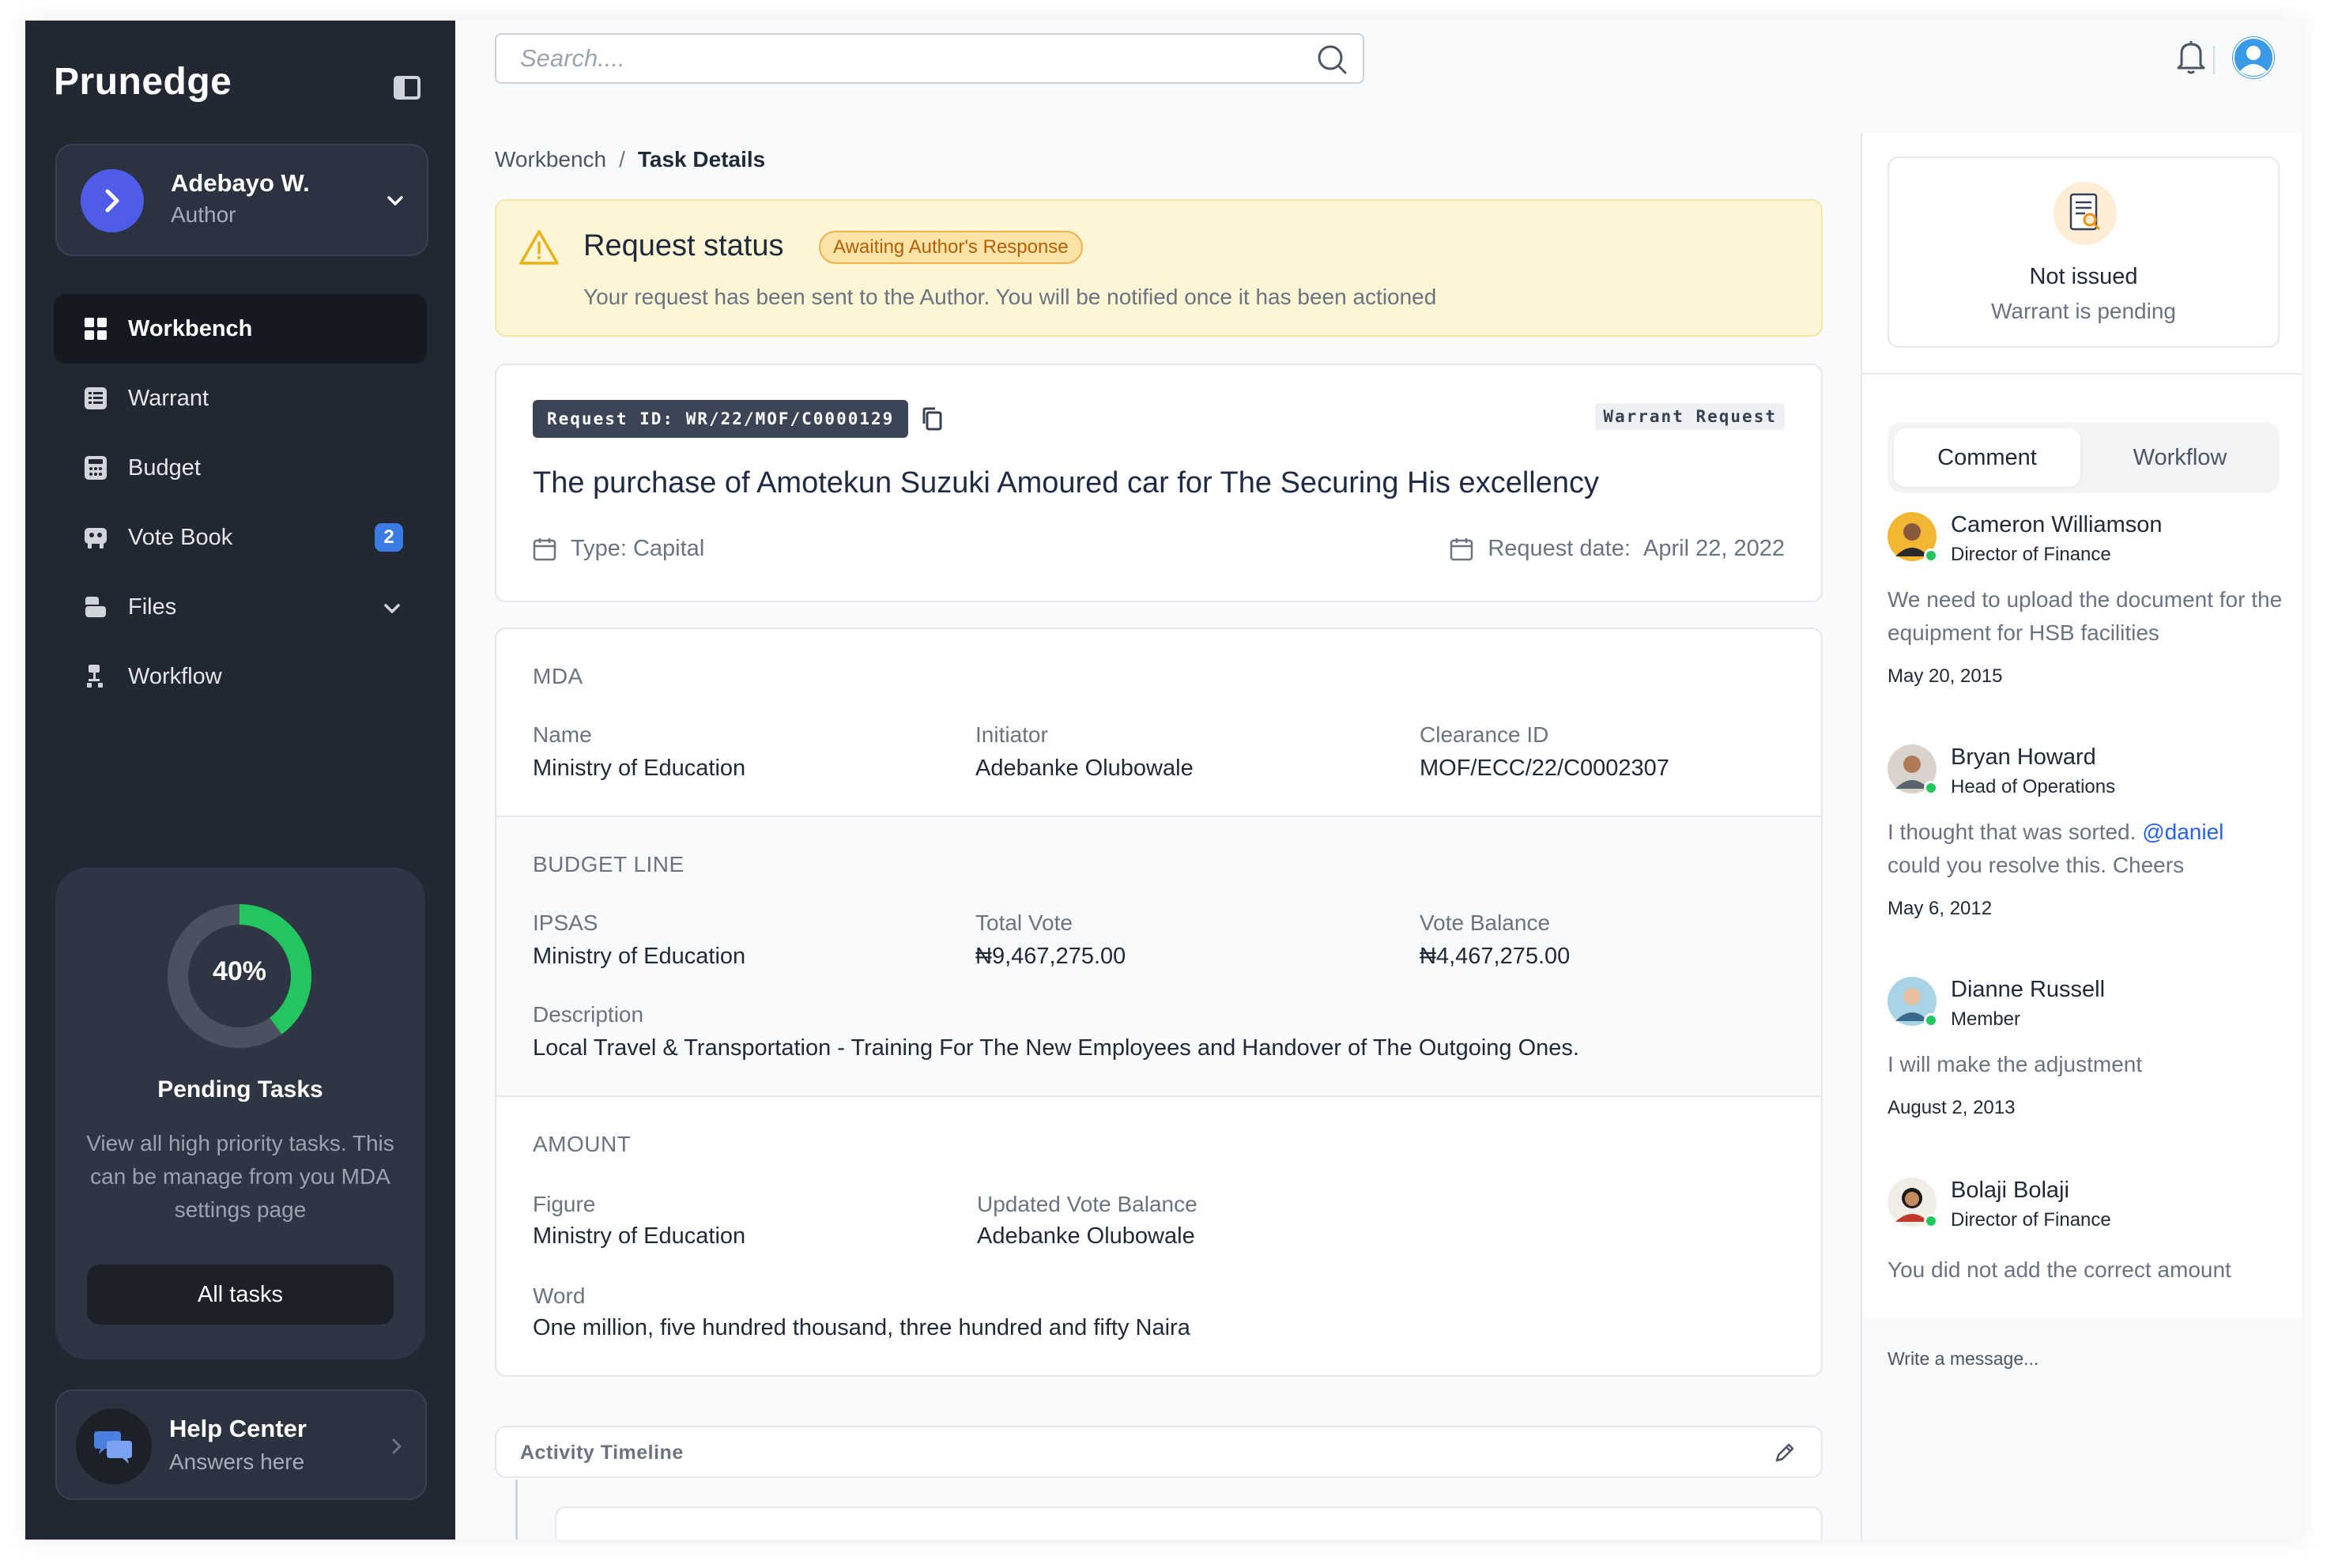 This screenshot has width=2327, height=1568. Describe the element at coordinates (2182, 832) in the screenshot. I see `user-mention-link: @daniel` at that location.